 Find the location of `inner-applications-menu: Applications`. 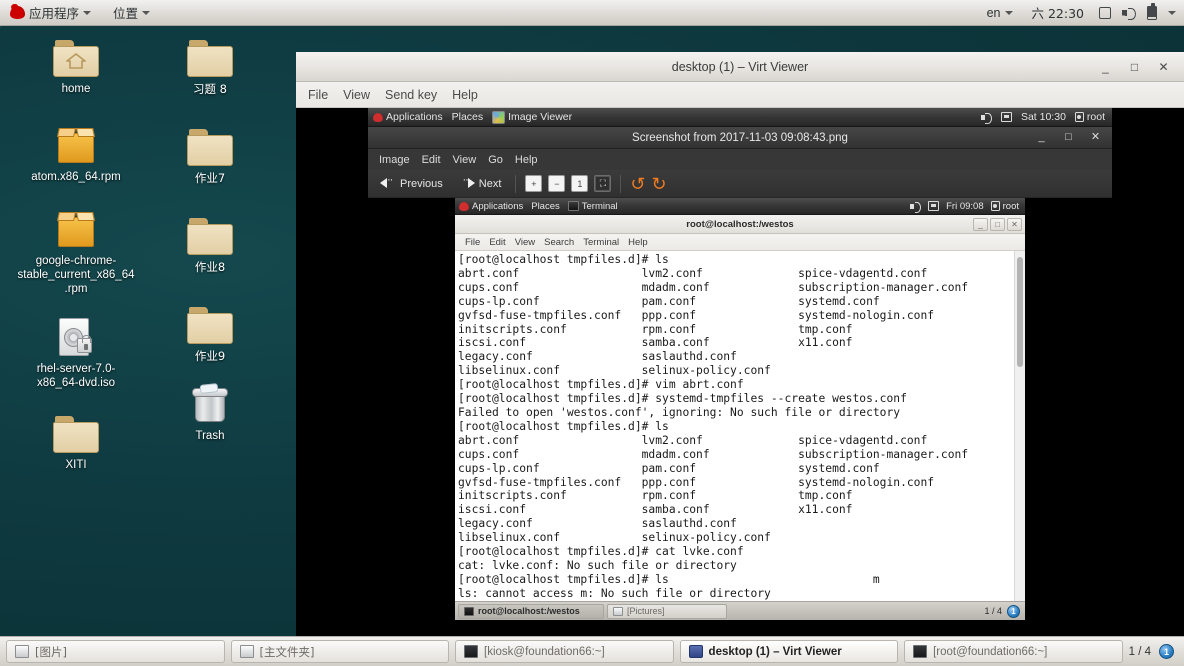

inner-applications-menu: Applications is located at coordinates (491, 206).